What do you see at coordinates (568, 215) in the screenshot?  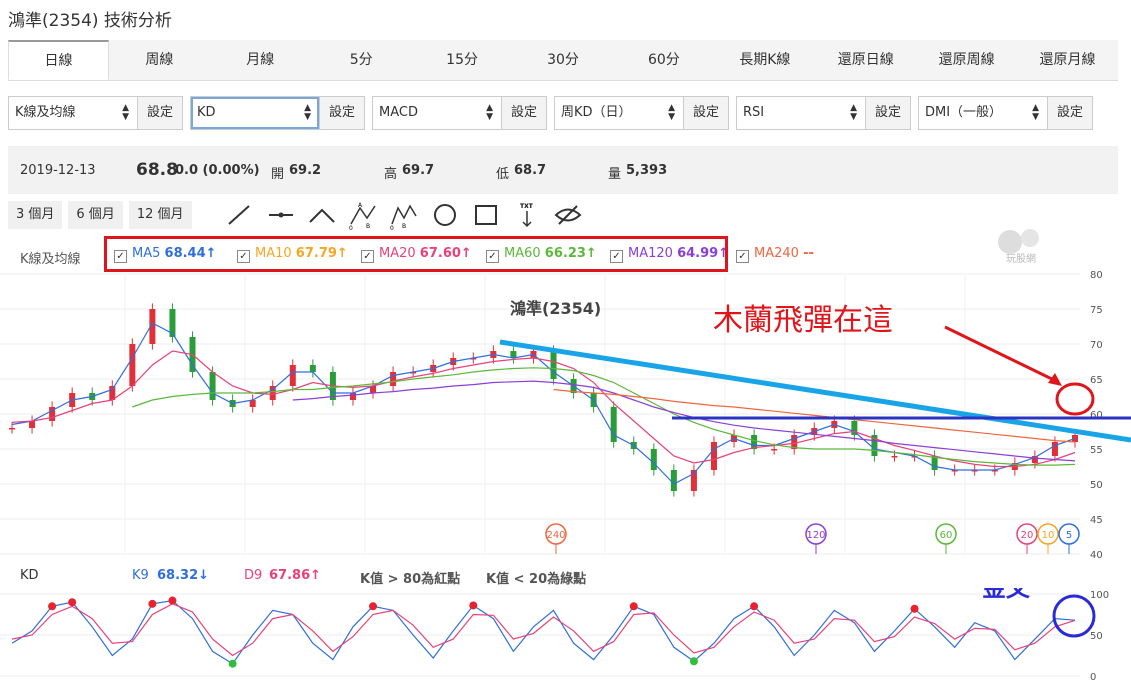 I see `hide-icon` at bounding box center [568, 215].